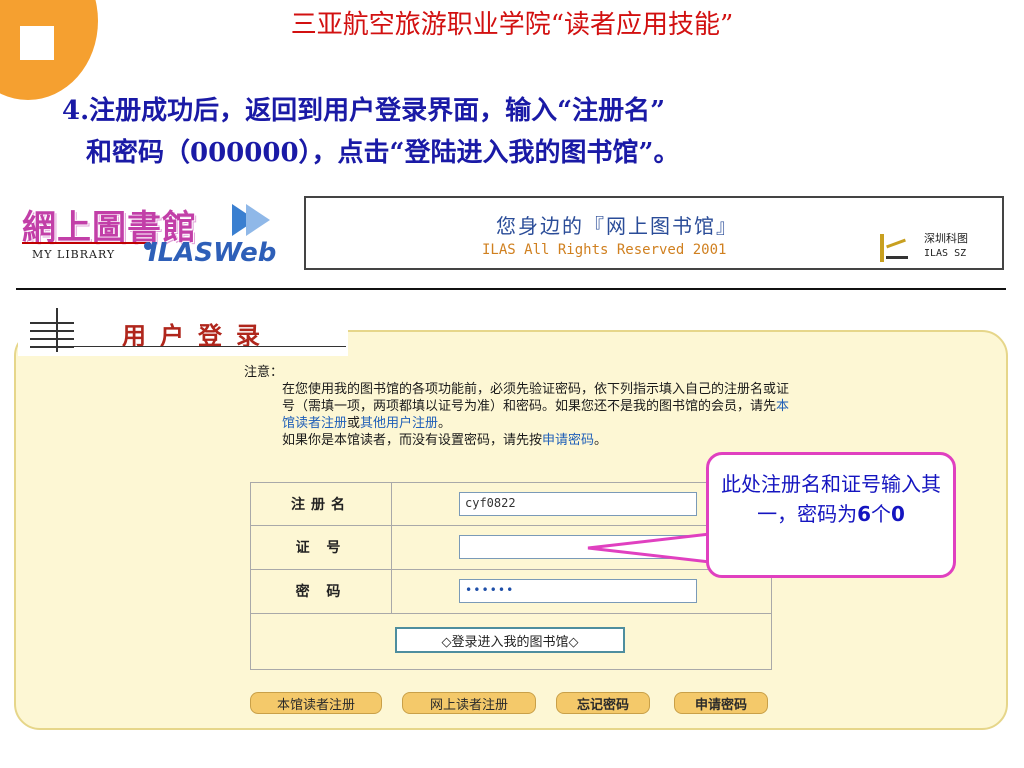 The image size is (1024, 768). What do you see at coordinates (321, 591) in the screenshot?
I see `password-label: 密 码` at bounding box center [321, 591].